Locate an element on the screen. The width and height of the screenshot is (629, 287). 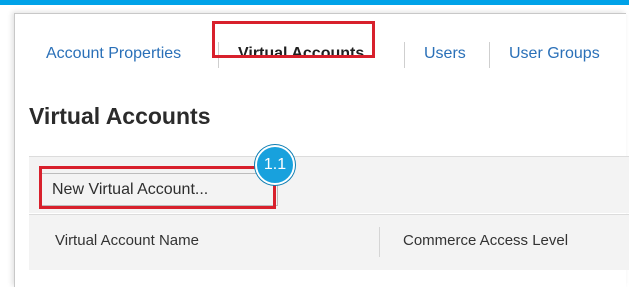
button-highlight-box is located at coordinates (157, 187).